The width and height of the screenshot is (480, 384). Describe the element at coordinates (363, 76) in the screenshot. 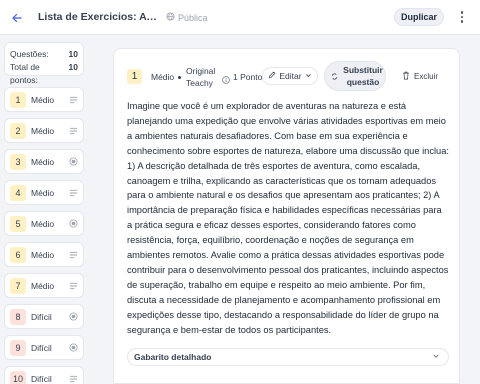

I see `replace-question-label: Substituir questão` at that location.